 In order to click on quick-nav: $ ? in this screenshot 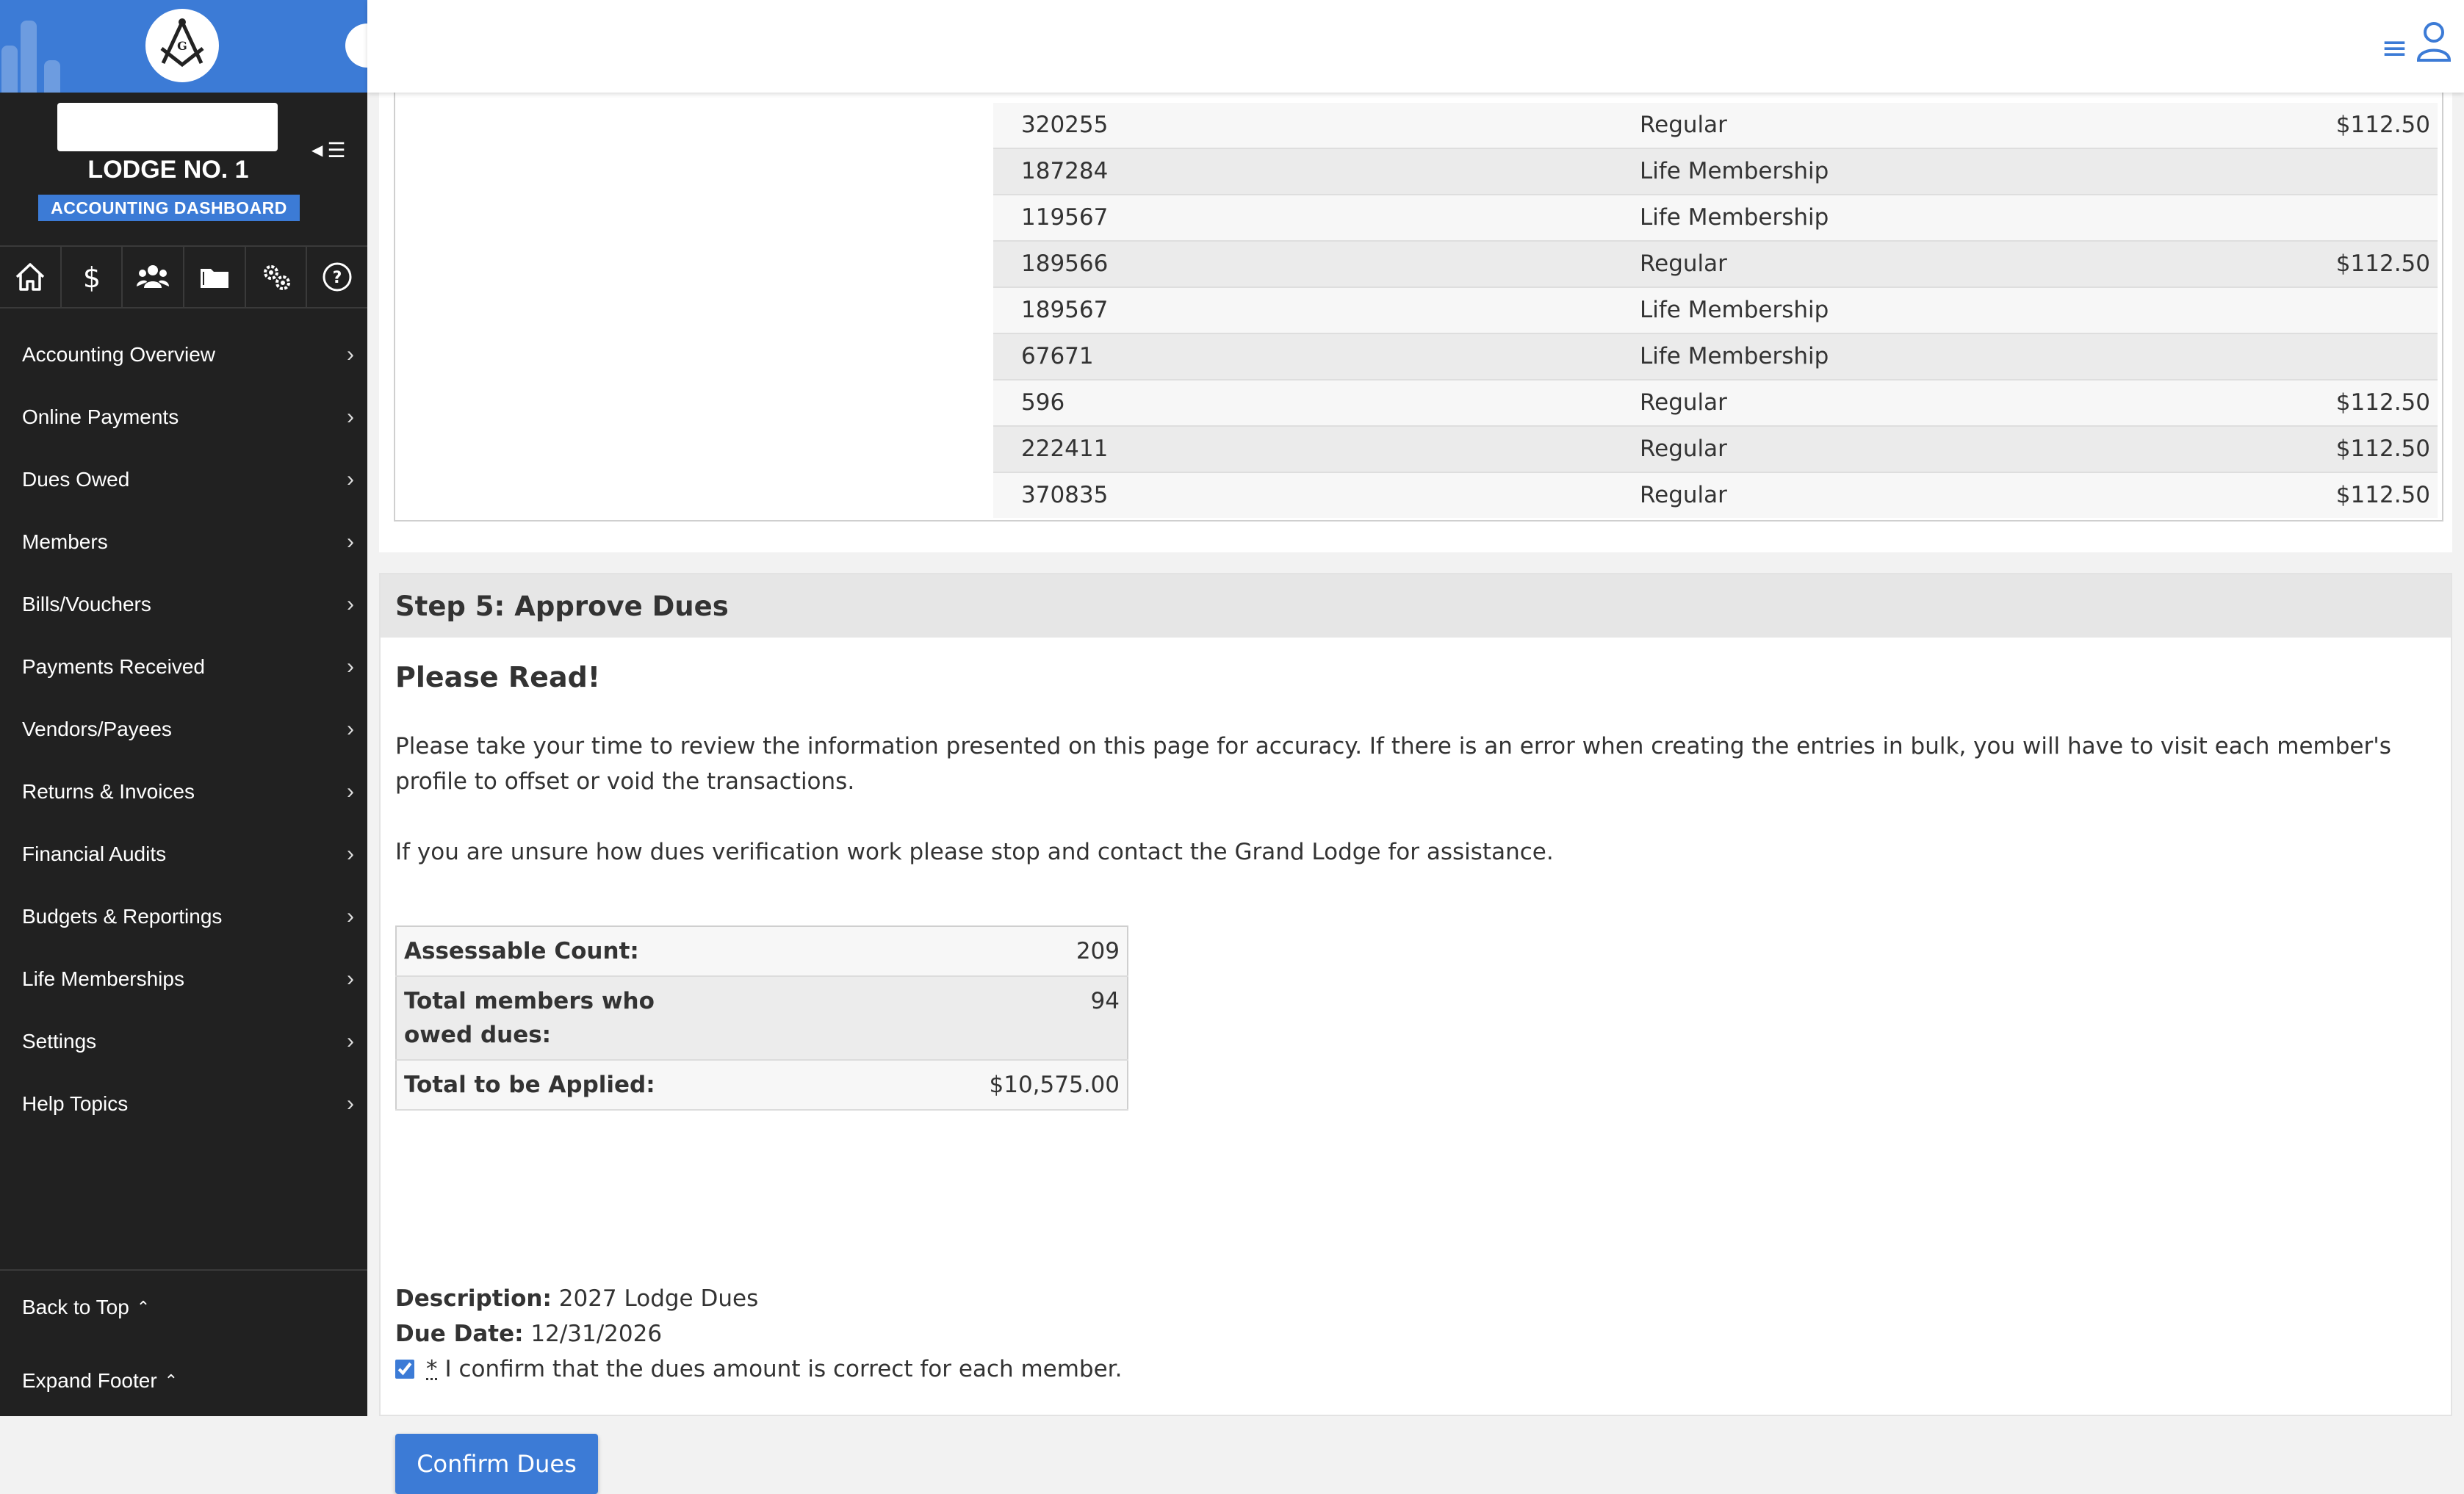, I will do `click(183, 277)`.